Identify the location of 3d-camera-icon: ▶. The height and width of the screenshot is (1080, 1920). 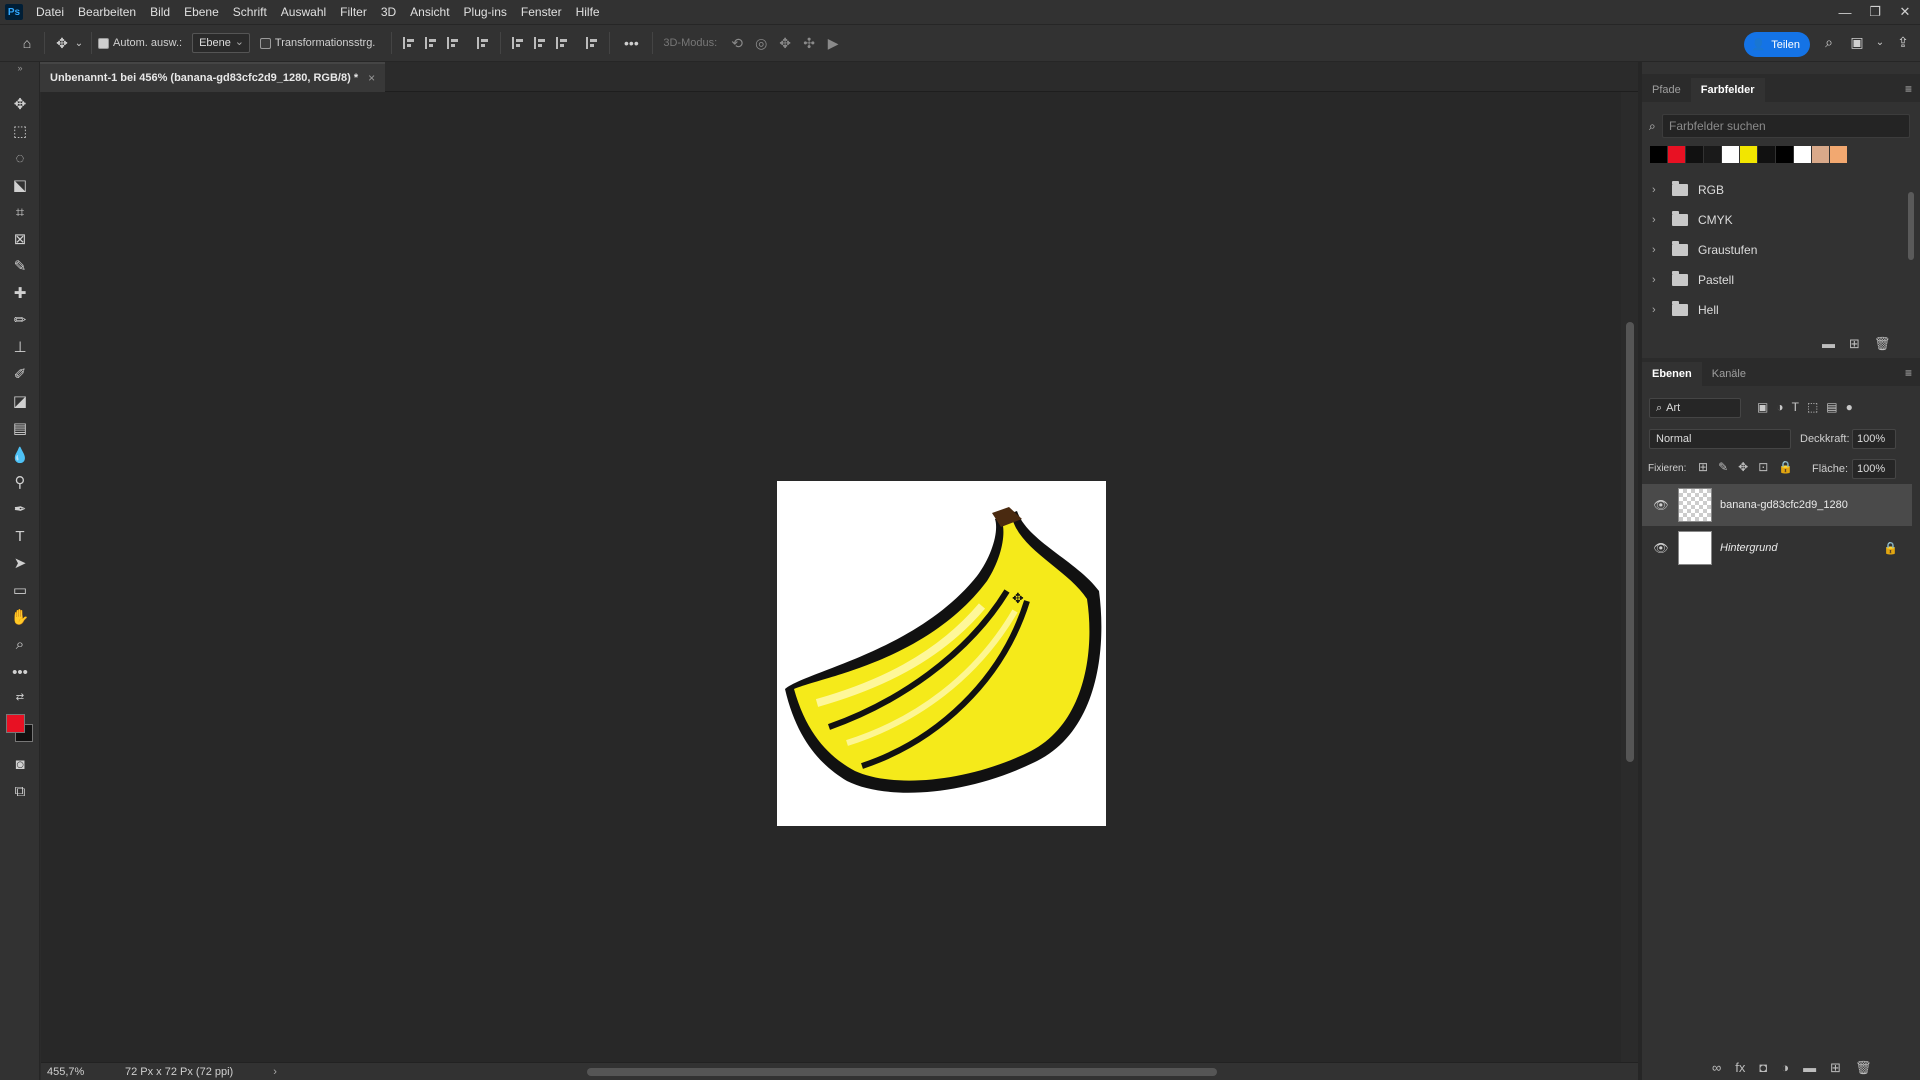
(833, 43).